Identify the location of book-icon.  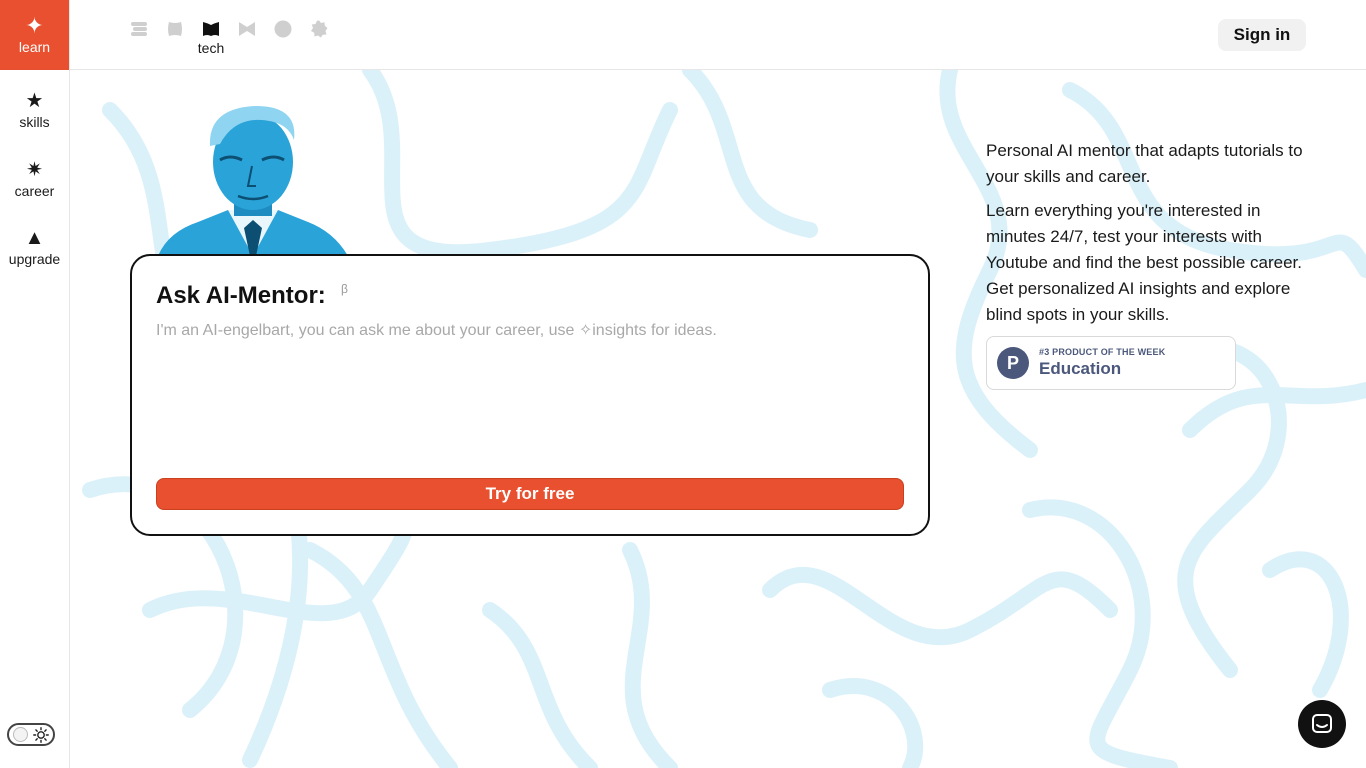
(211, 29).